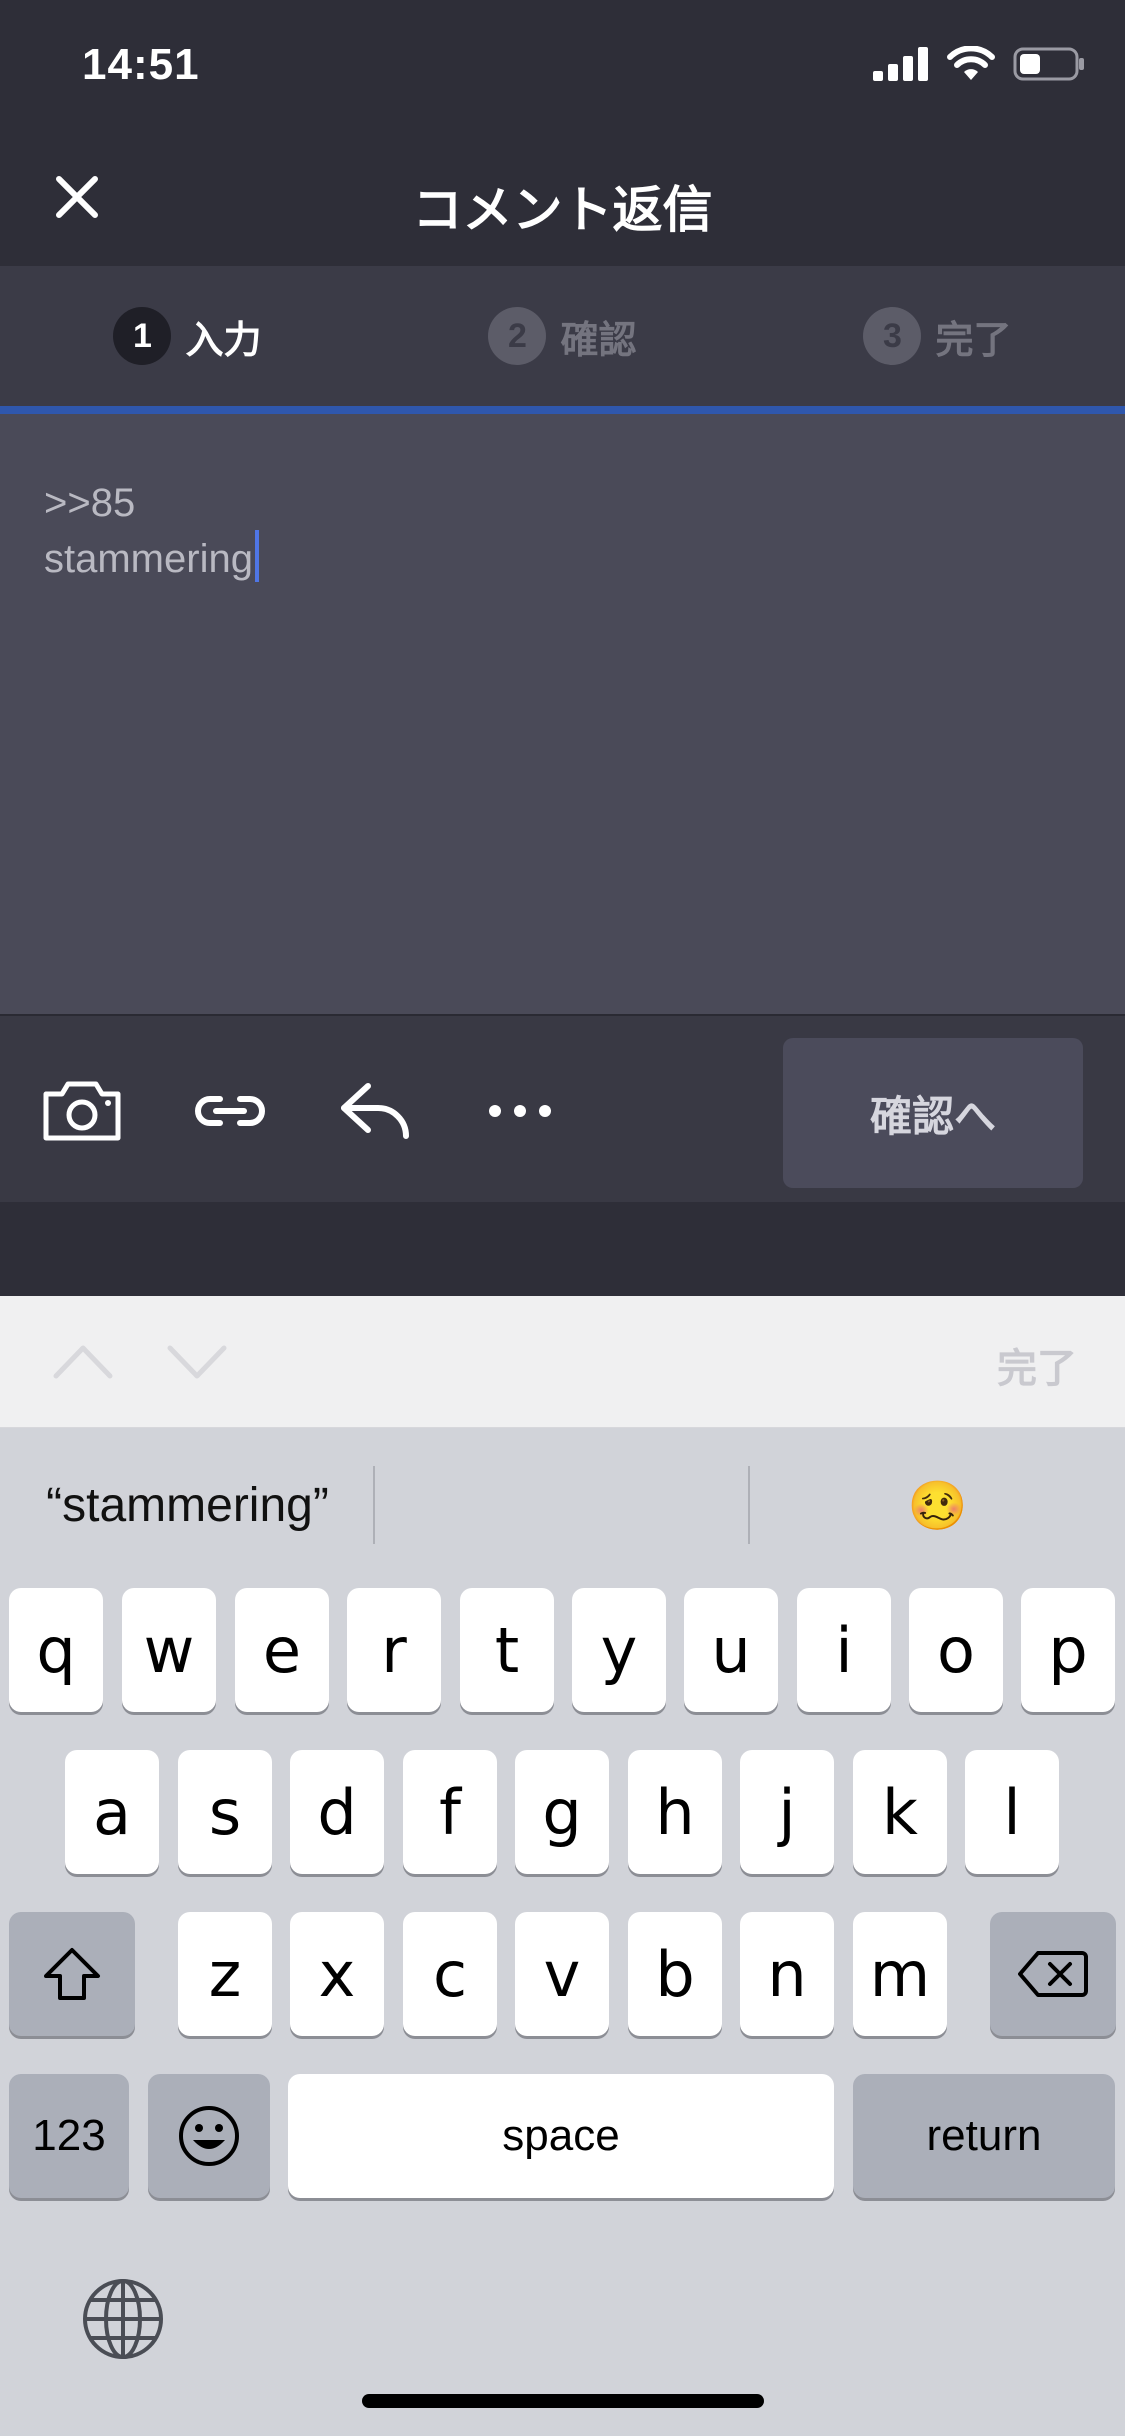  I want to click on key-y: y, so click(619, 1650).